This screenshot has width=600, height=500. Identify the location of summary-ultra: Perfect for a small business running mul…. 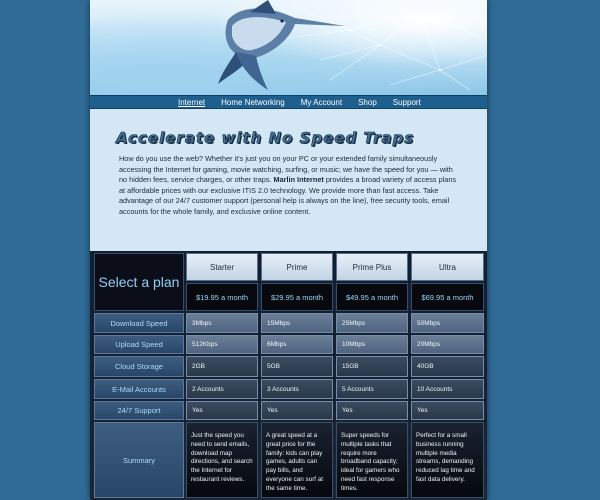
(447, 460).